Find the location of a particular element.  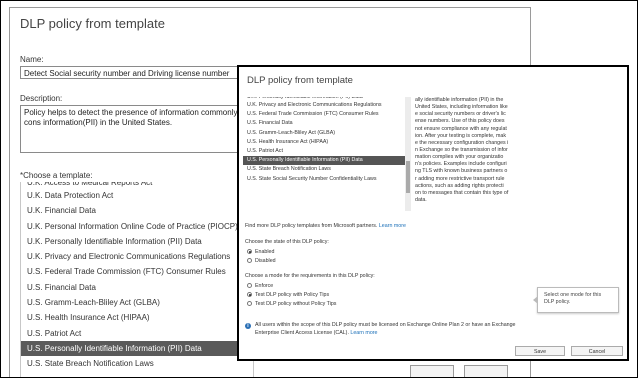

front-template-item: U.S. Health Insurance Act (HIPAA) is located at coordinates (325, 142).